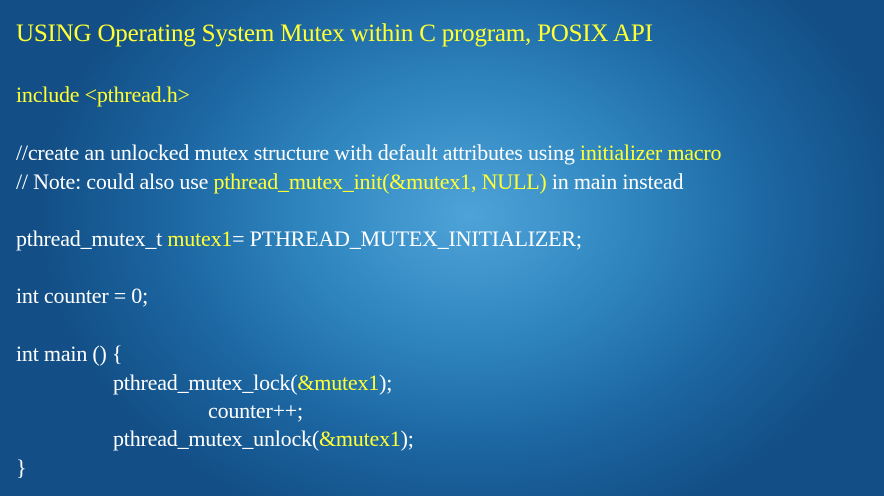  Describe the element at coordinates (205, 382) in the screenshot. I see `lock-func: pthread_mutex_lock(` at that location.